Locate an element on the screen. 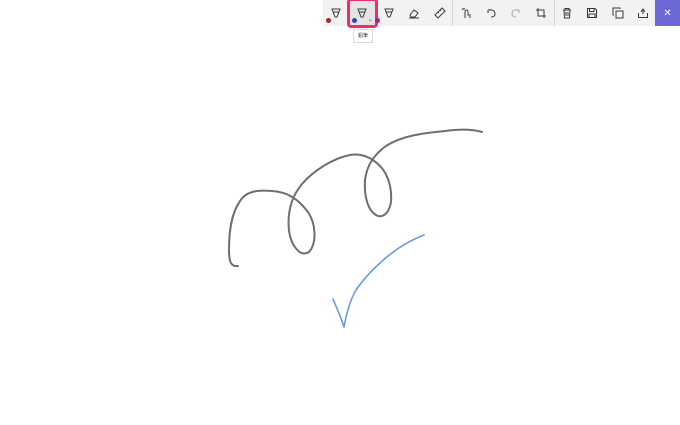  undo-icon is located at coordinates (491, 13).